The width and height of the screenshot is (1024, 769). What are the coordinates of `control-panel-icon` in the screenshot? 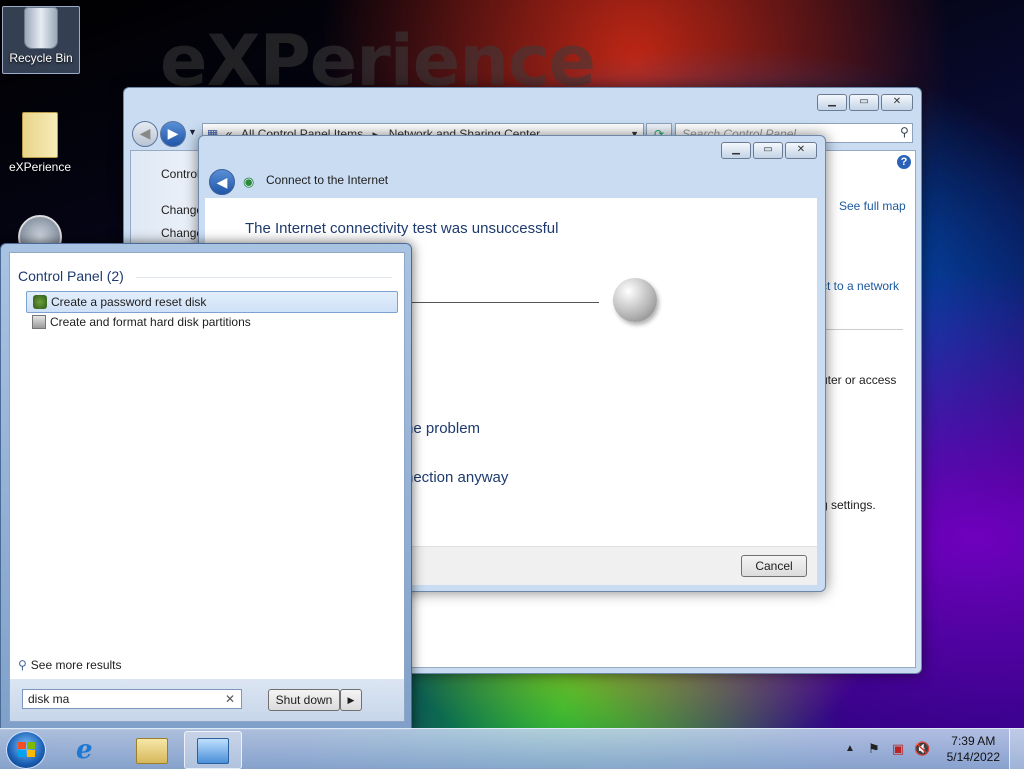 It's located at (213, 751).